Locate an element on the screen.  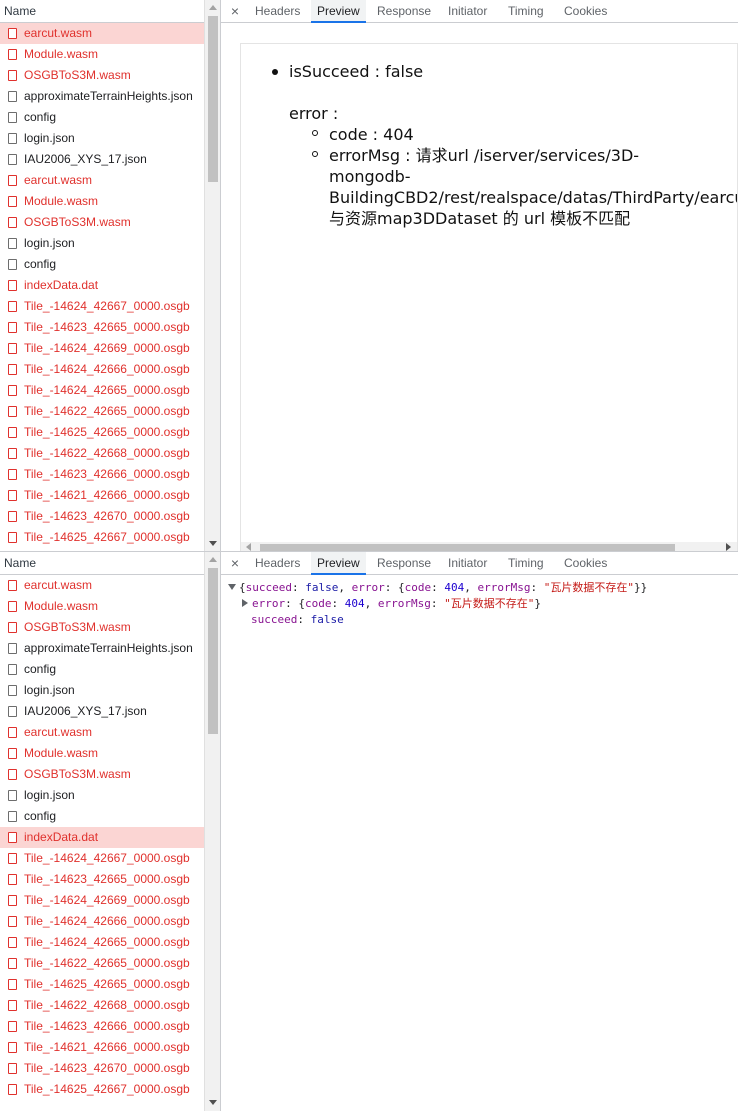
scroll-right-arrow-icon is located at coordinates (728, 547).